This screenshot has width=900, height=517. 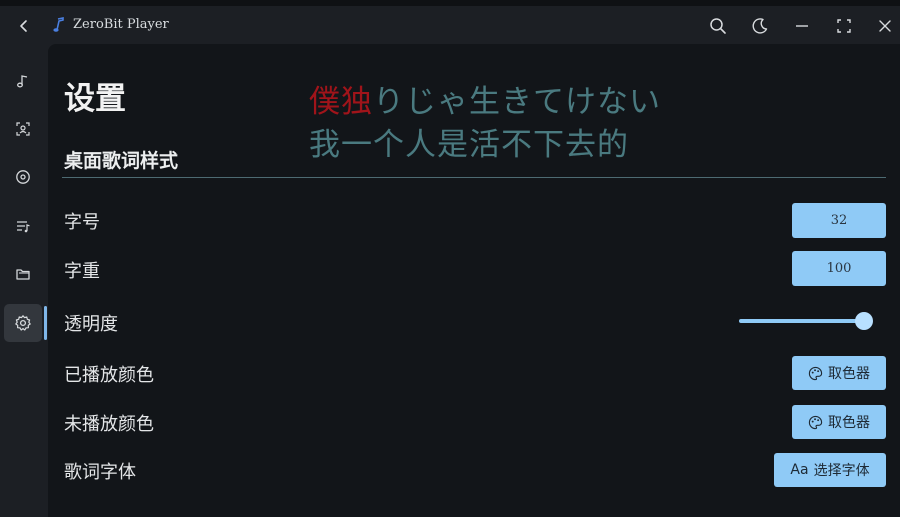 I want to click on close-icon, so click(x=885, y=26).